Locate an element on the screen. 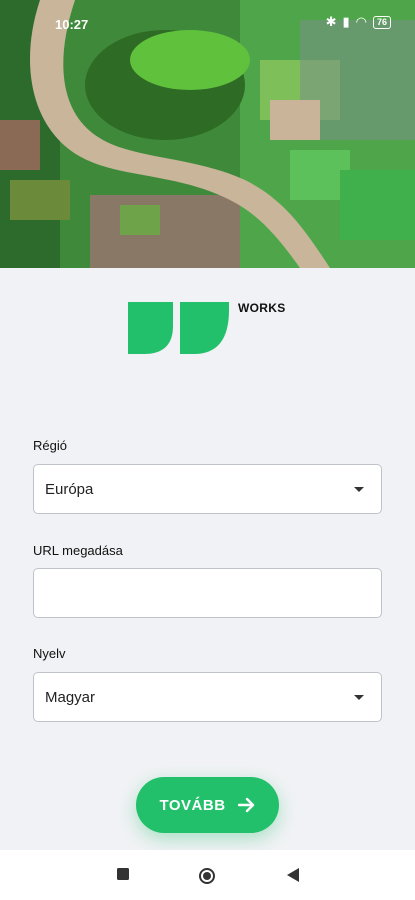 Image resolution: width=415 pixels, height=900 pixels. language-select: Magyar is located at coordinates (207, 697).